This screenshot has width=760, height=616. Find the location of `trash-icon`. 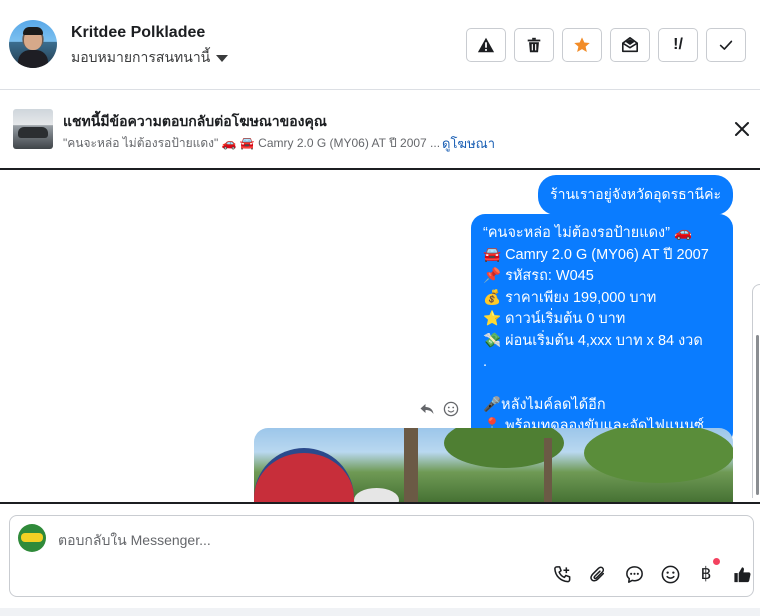

trash-icon is located at coordinates (534, 45).